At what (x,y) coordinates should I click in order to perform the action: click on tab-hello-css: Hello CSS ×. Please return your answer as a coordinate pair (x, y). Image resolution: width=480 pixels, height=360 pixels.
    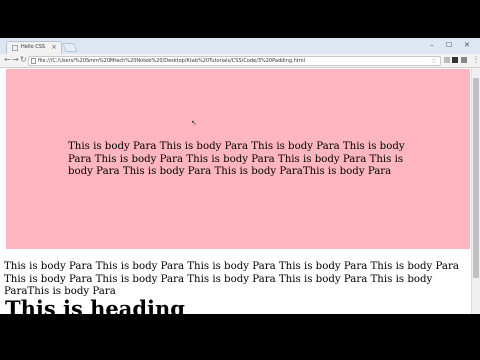
    Looking at the image, I should click on (34, 47).